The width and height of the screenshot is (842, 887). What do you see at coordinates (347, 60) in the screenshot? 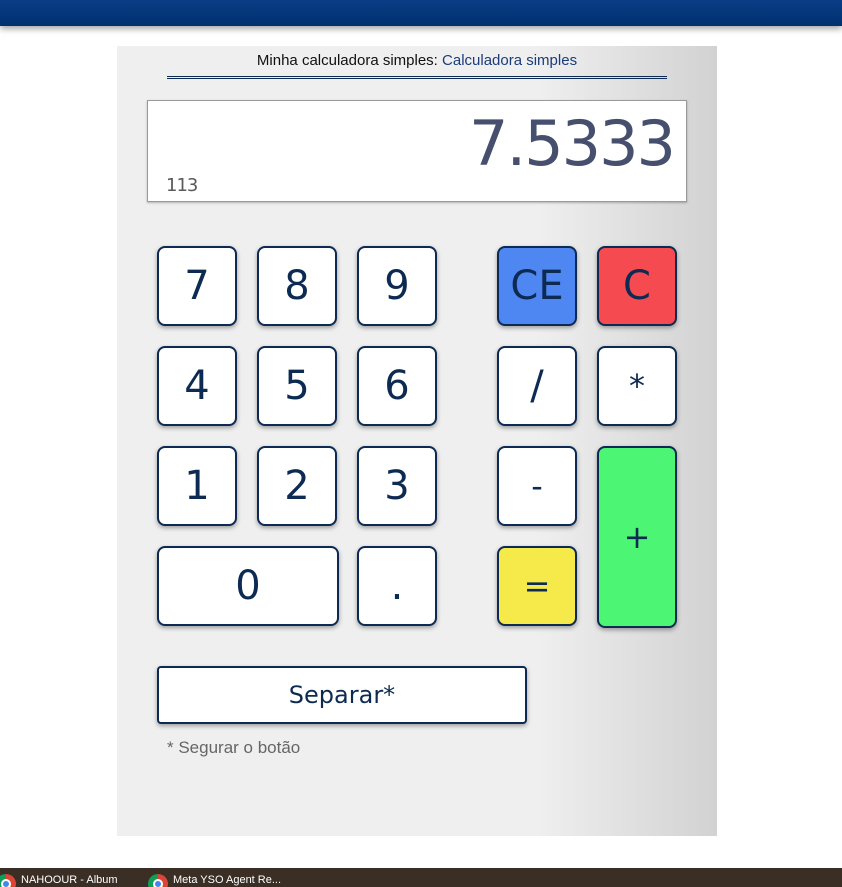
I see `title-prefix: Minha calculadora simples:` at bounding box center [347, 60].